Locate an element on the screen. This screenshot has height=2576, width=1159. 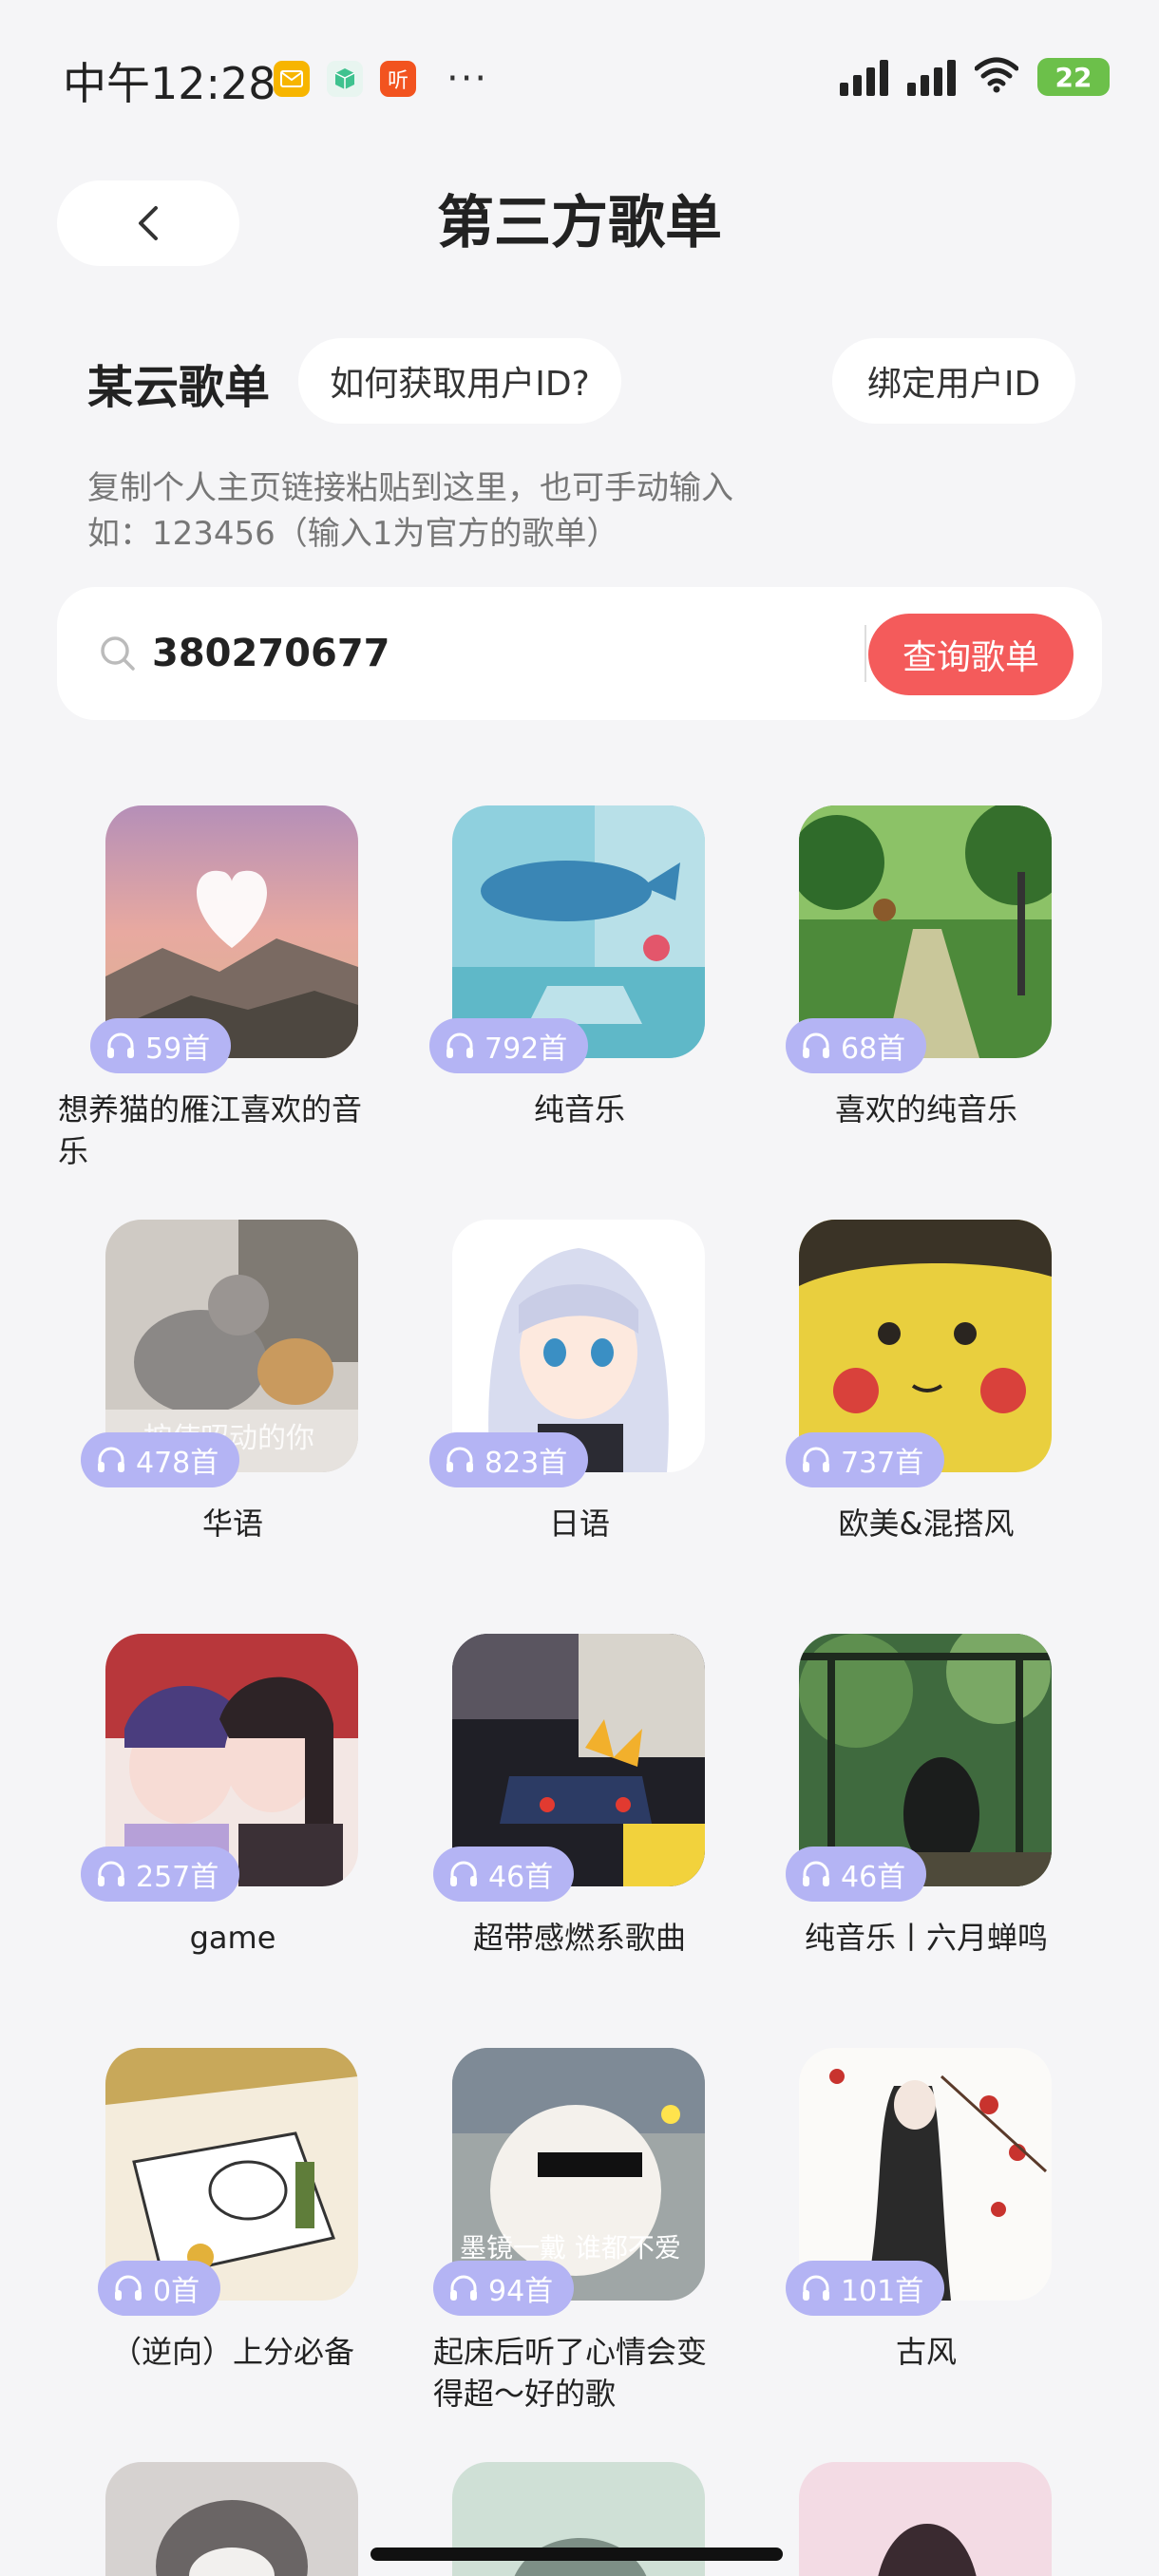
wifi-icon is located at coordinates (996, 77).